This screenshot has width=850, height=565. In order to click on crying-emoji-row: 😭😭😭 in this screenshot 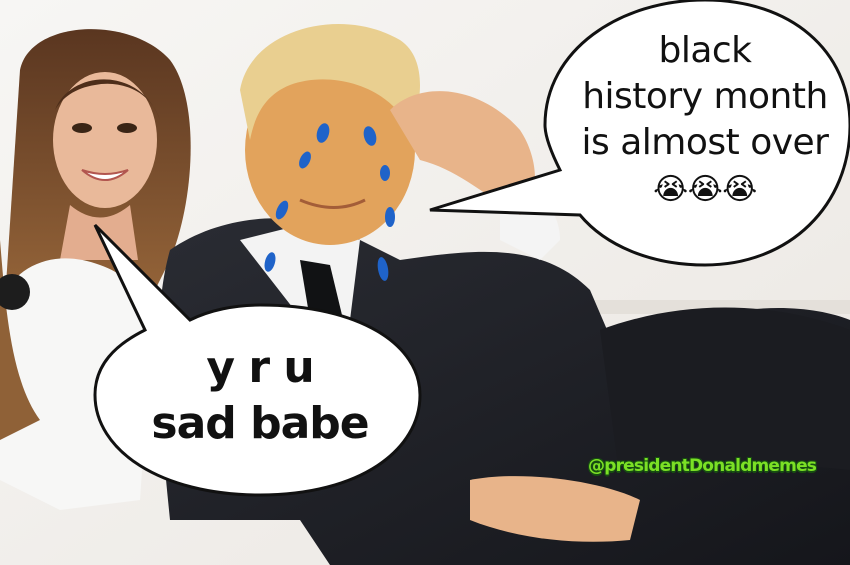, I will do `click(705, 189)`.